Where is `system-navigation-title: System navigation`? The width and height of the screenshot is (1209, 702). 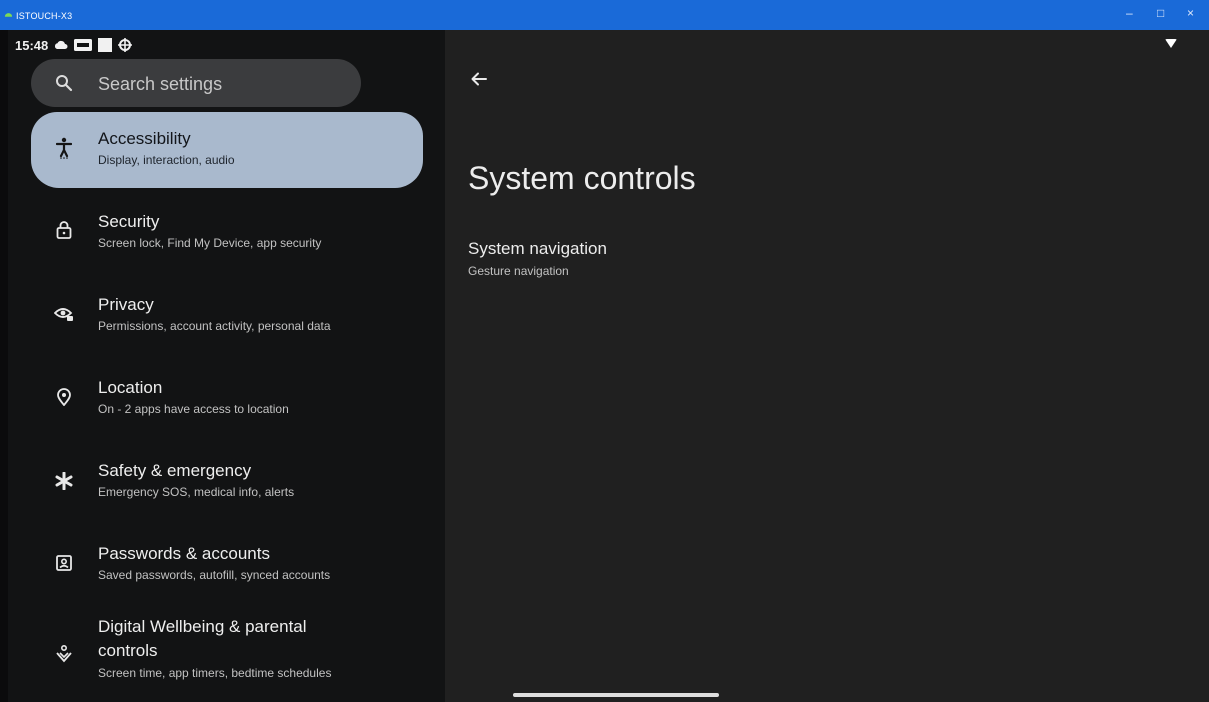 system-navigation-title: System navigation is located at coordinates (537, 248).